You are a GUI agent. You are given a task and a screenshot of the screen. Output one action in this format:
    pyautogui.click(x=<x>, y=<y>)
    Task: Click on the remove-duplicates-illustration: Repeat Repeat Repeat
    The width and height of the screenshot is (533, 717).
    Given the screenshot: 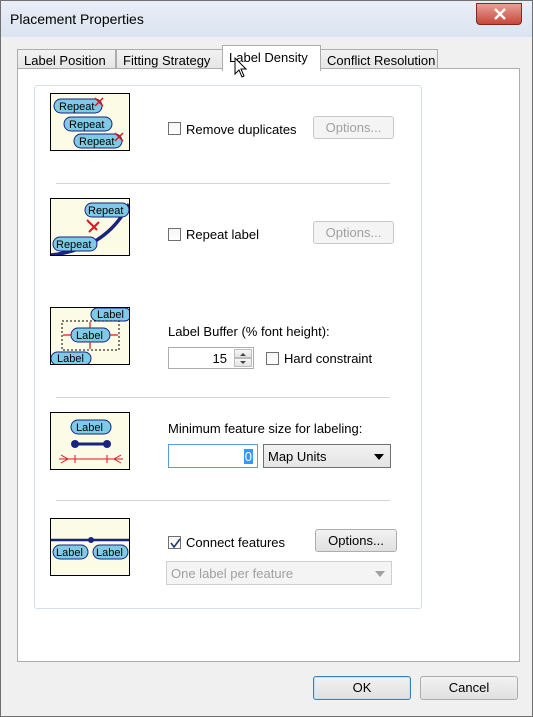 What is the action you would take?
    pyautogui.click(x=90, y=122)
    